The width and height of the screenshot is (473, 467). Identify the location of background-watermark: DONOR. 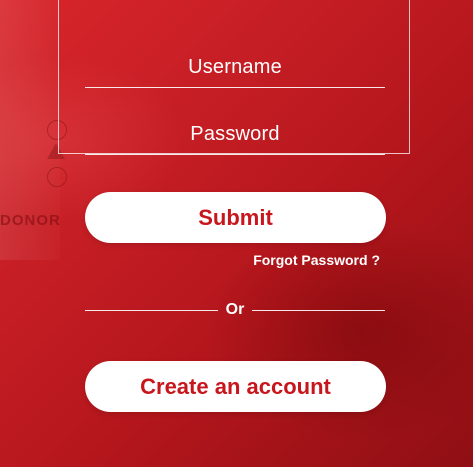
(30, 220).